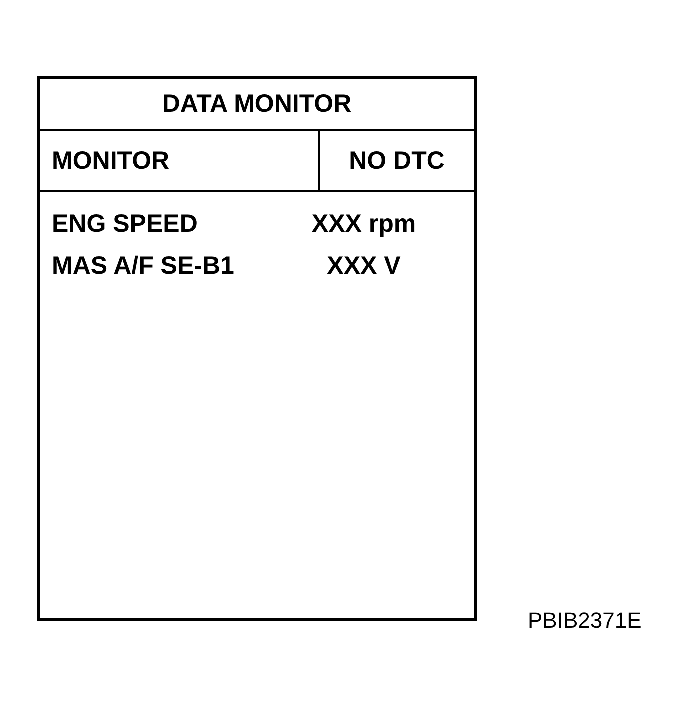 The image size is (679, 704). I want to click on item-name: ENG SPEED, so click(125, 224).